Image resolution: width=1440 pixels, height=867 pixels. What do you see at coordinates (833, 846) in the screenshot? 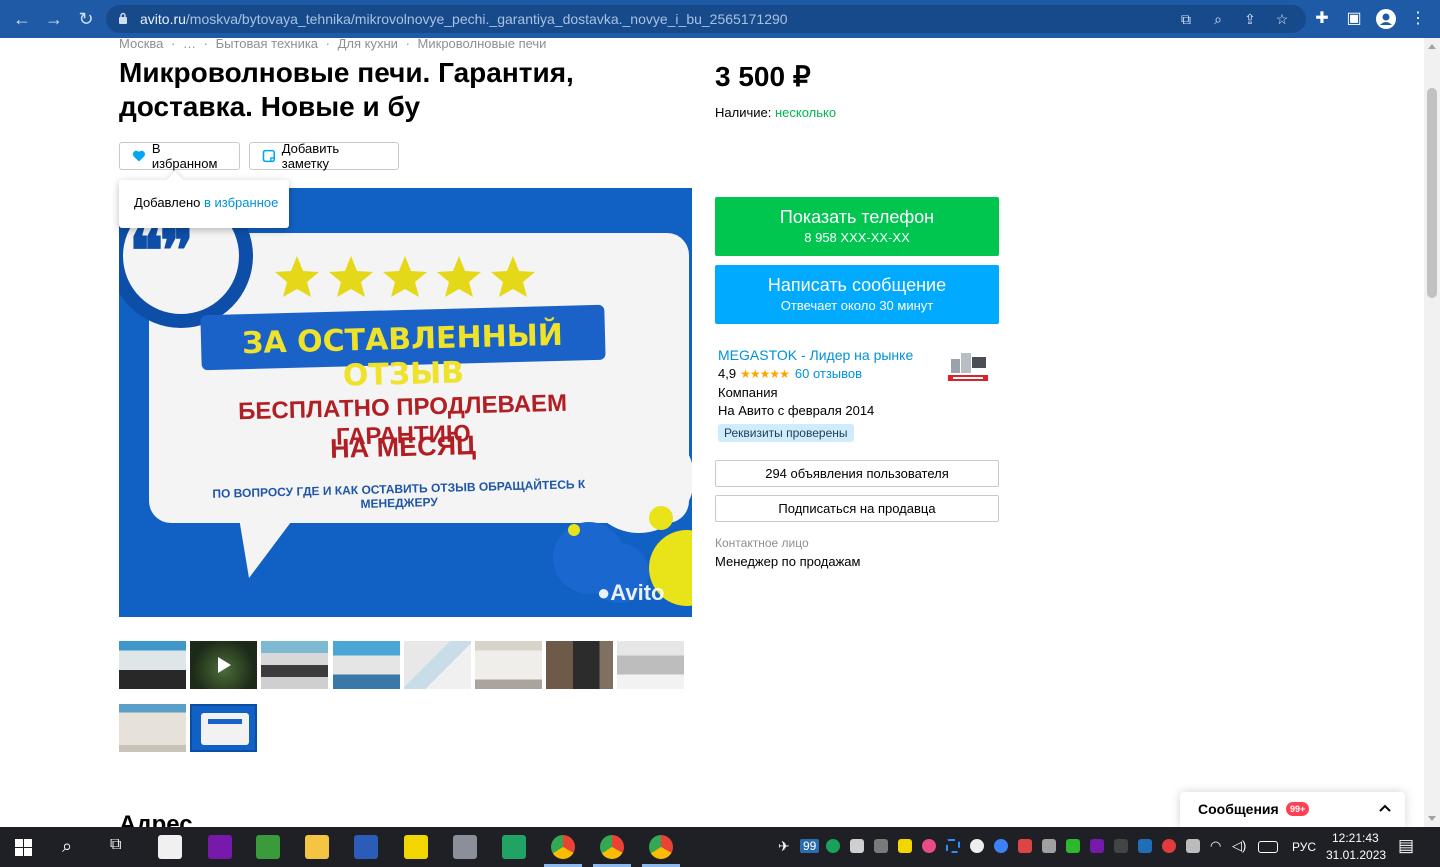
I see `security-tray-icon` at bounding box center [833, 846].